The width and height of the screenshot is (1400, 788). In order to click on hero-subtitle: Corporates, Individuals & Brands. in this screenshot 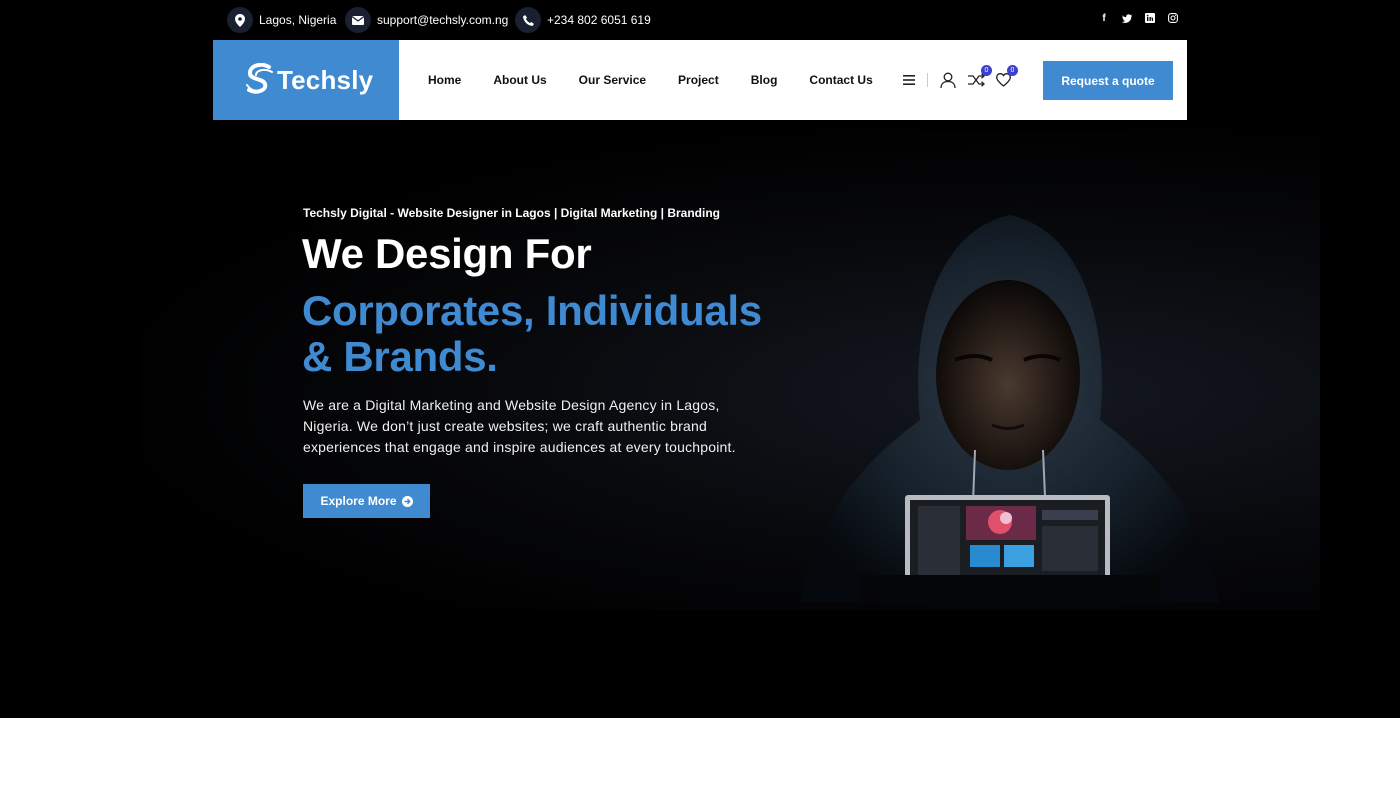, I will do `click(532, 333)`.